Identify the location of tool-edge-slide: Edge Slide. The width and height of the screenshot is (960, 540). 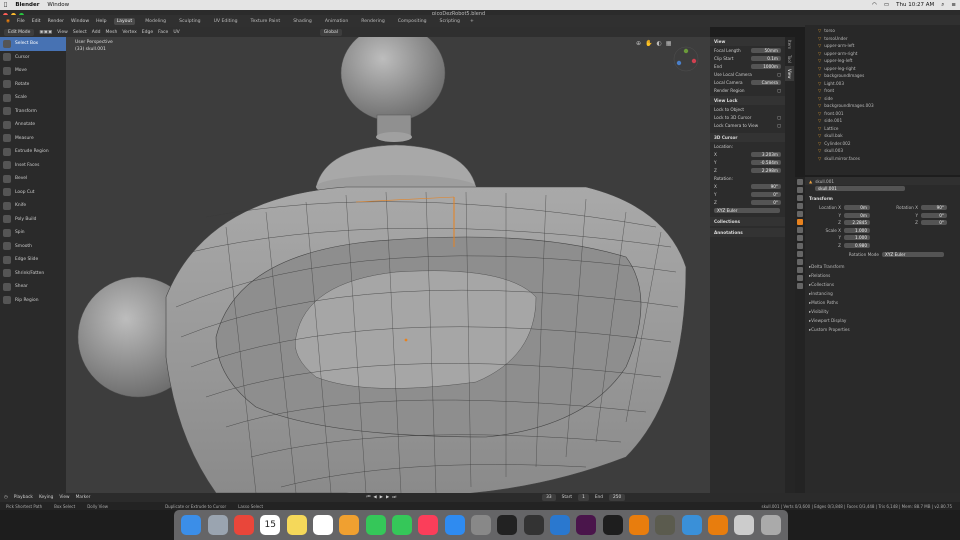
(33, 260).